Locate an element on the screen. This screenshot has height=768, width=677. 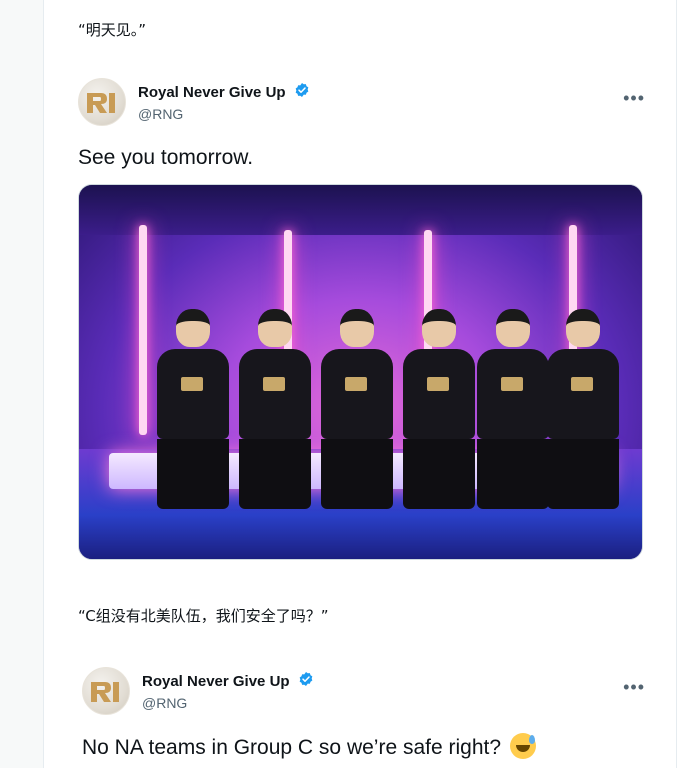
tweet-text: See you tomorrow. is located at coordinates (166, 157).